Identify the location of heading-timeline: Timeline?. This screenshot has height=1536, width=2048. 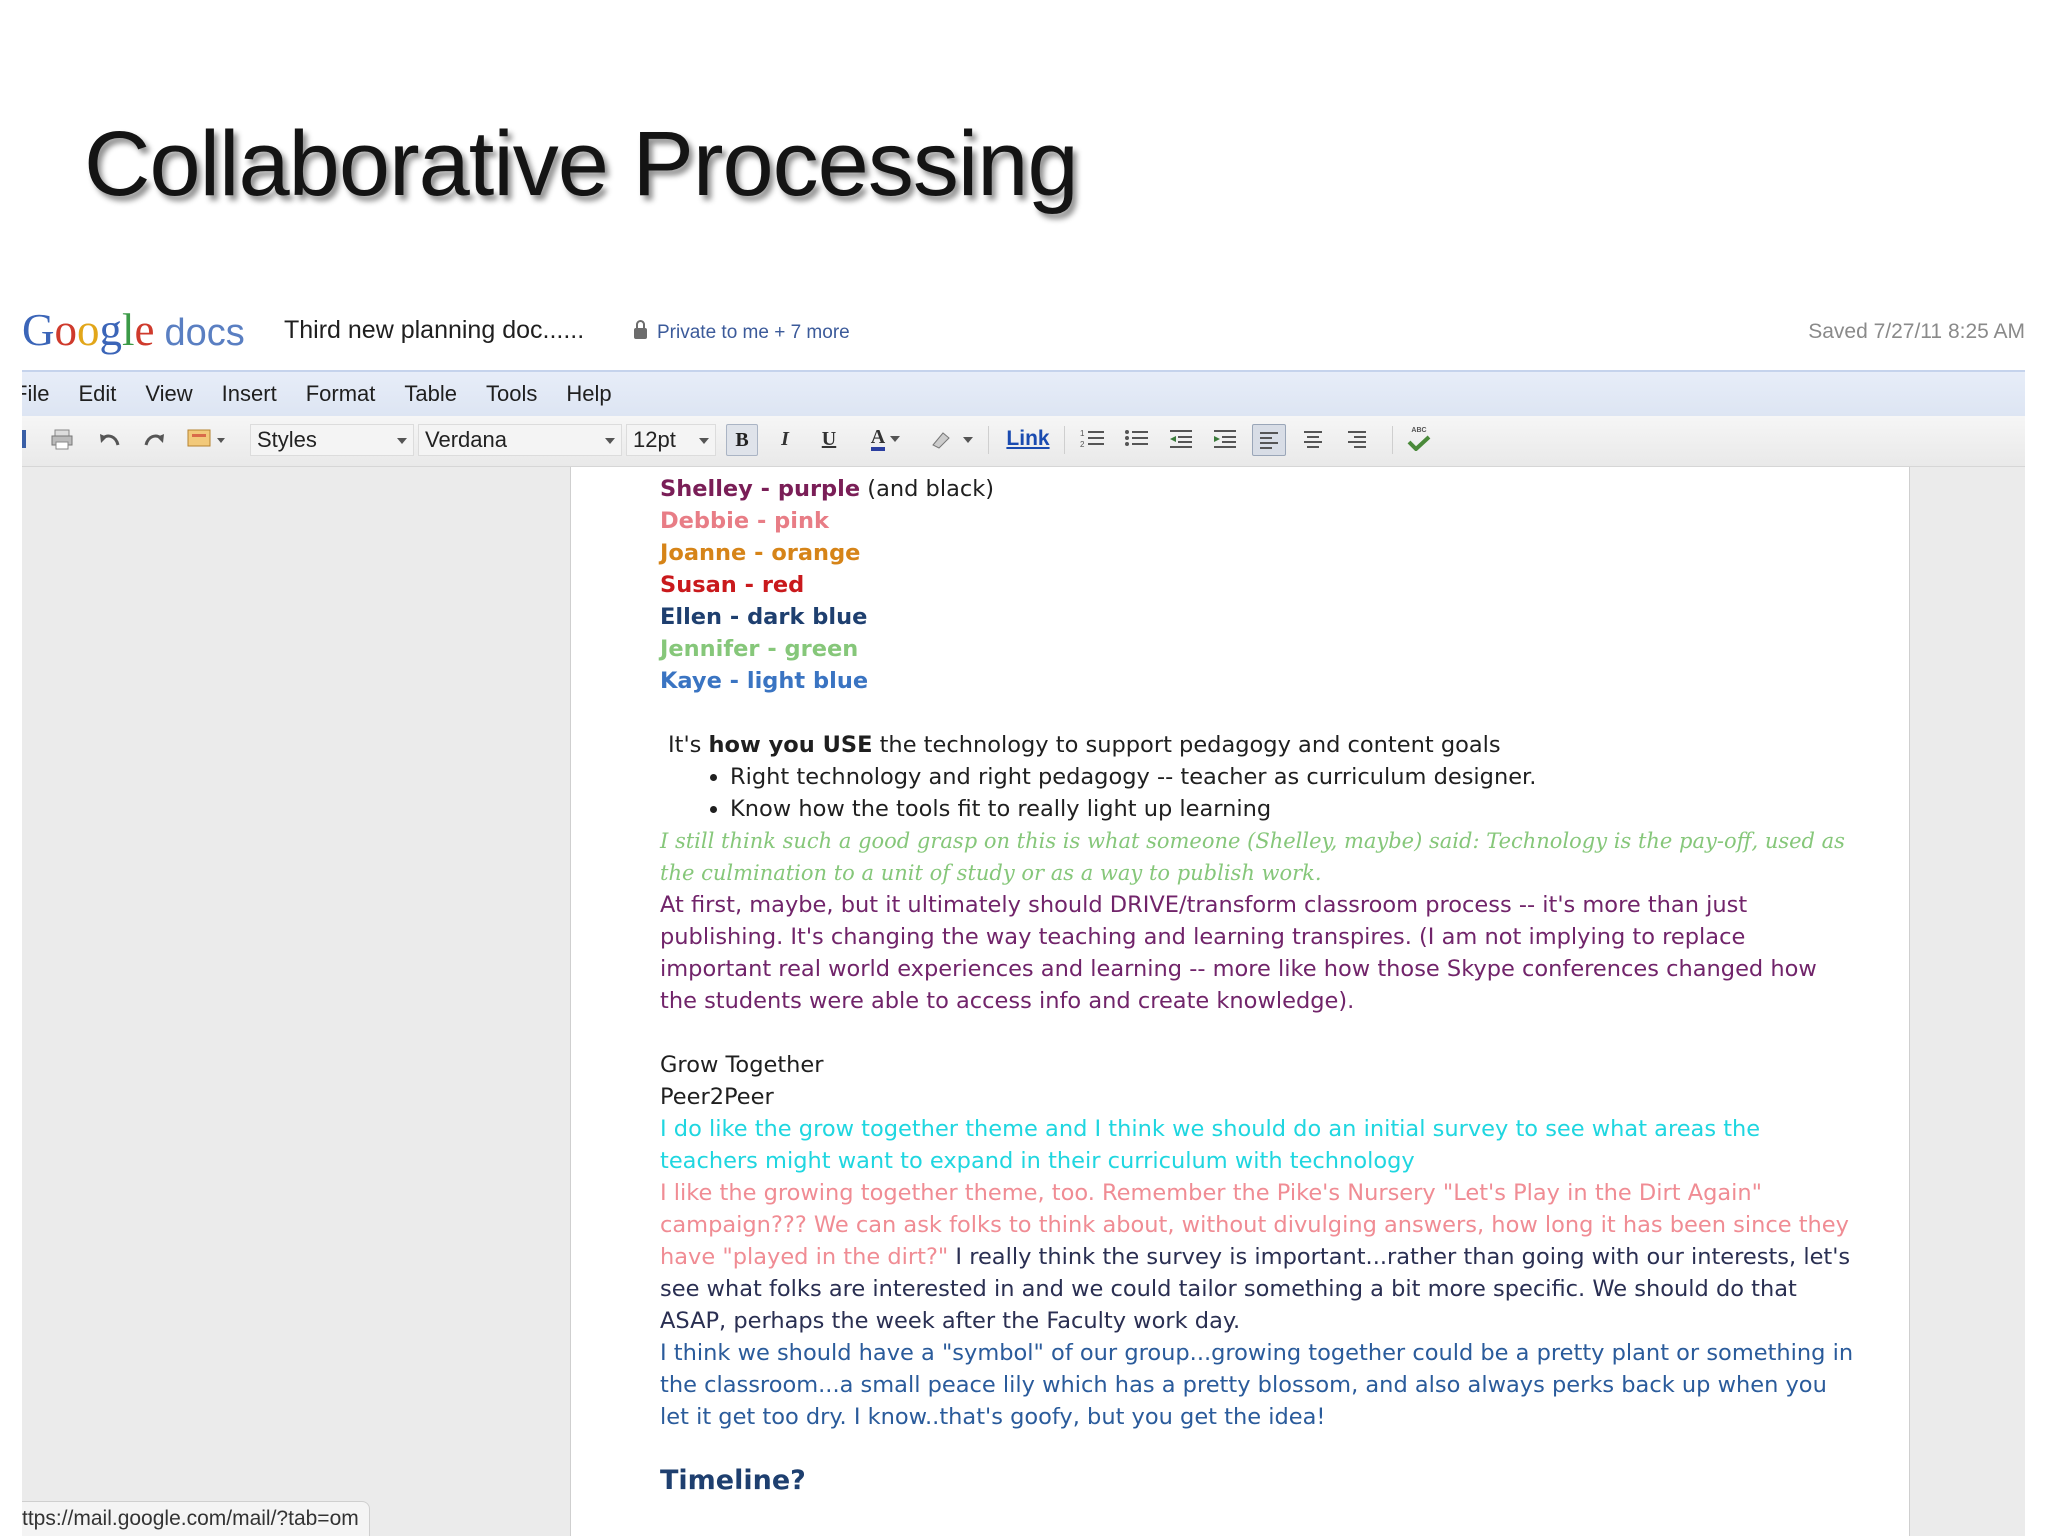
(733, 1480).